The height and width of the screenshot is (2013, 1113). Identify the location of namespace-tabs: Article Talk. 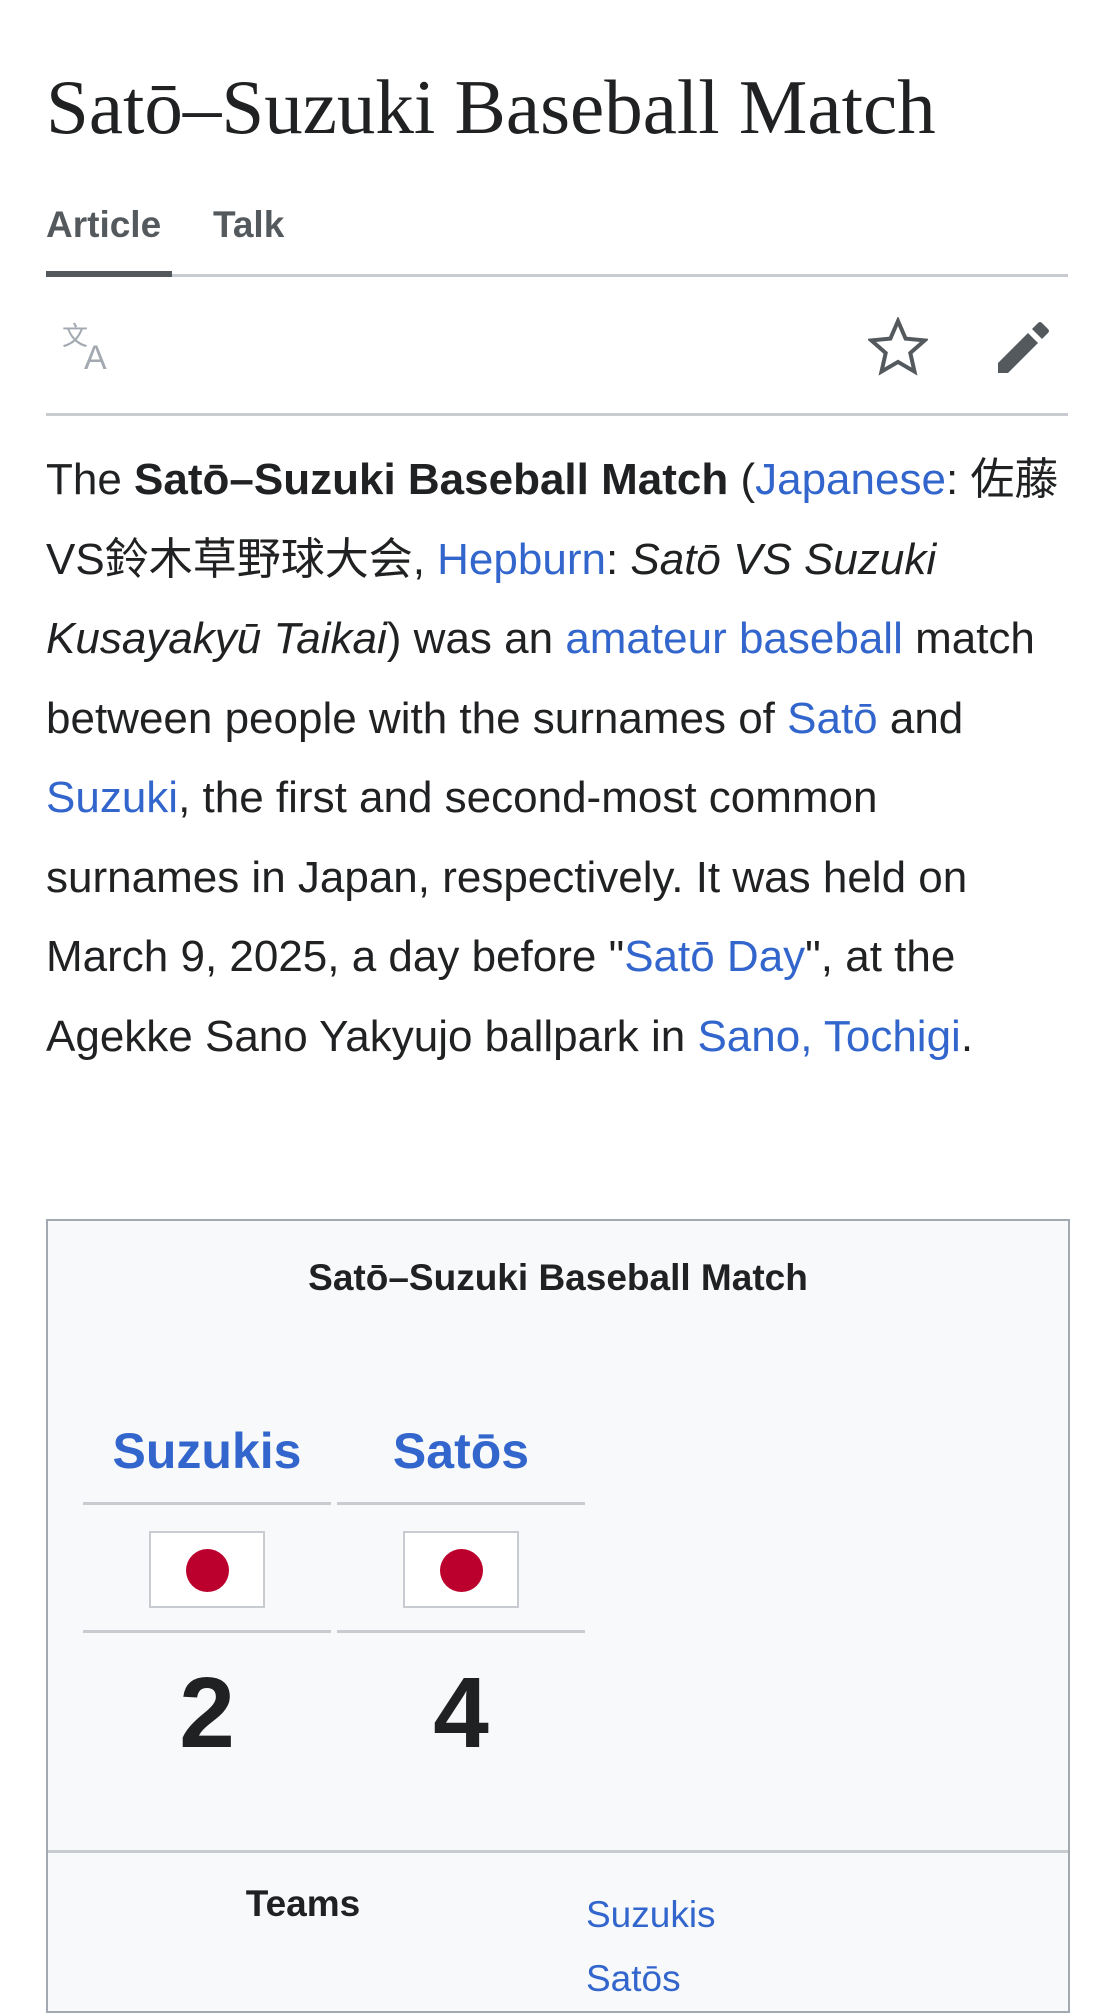
(557, 236).